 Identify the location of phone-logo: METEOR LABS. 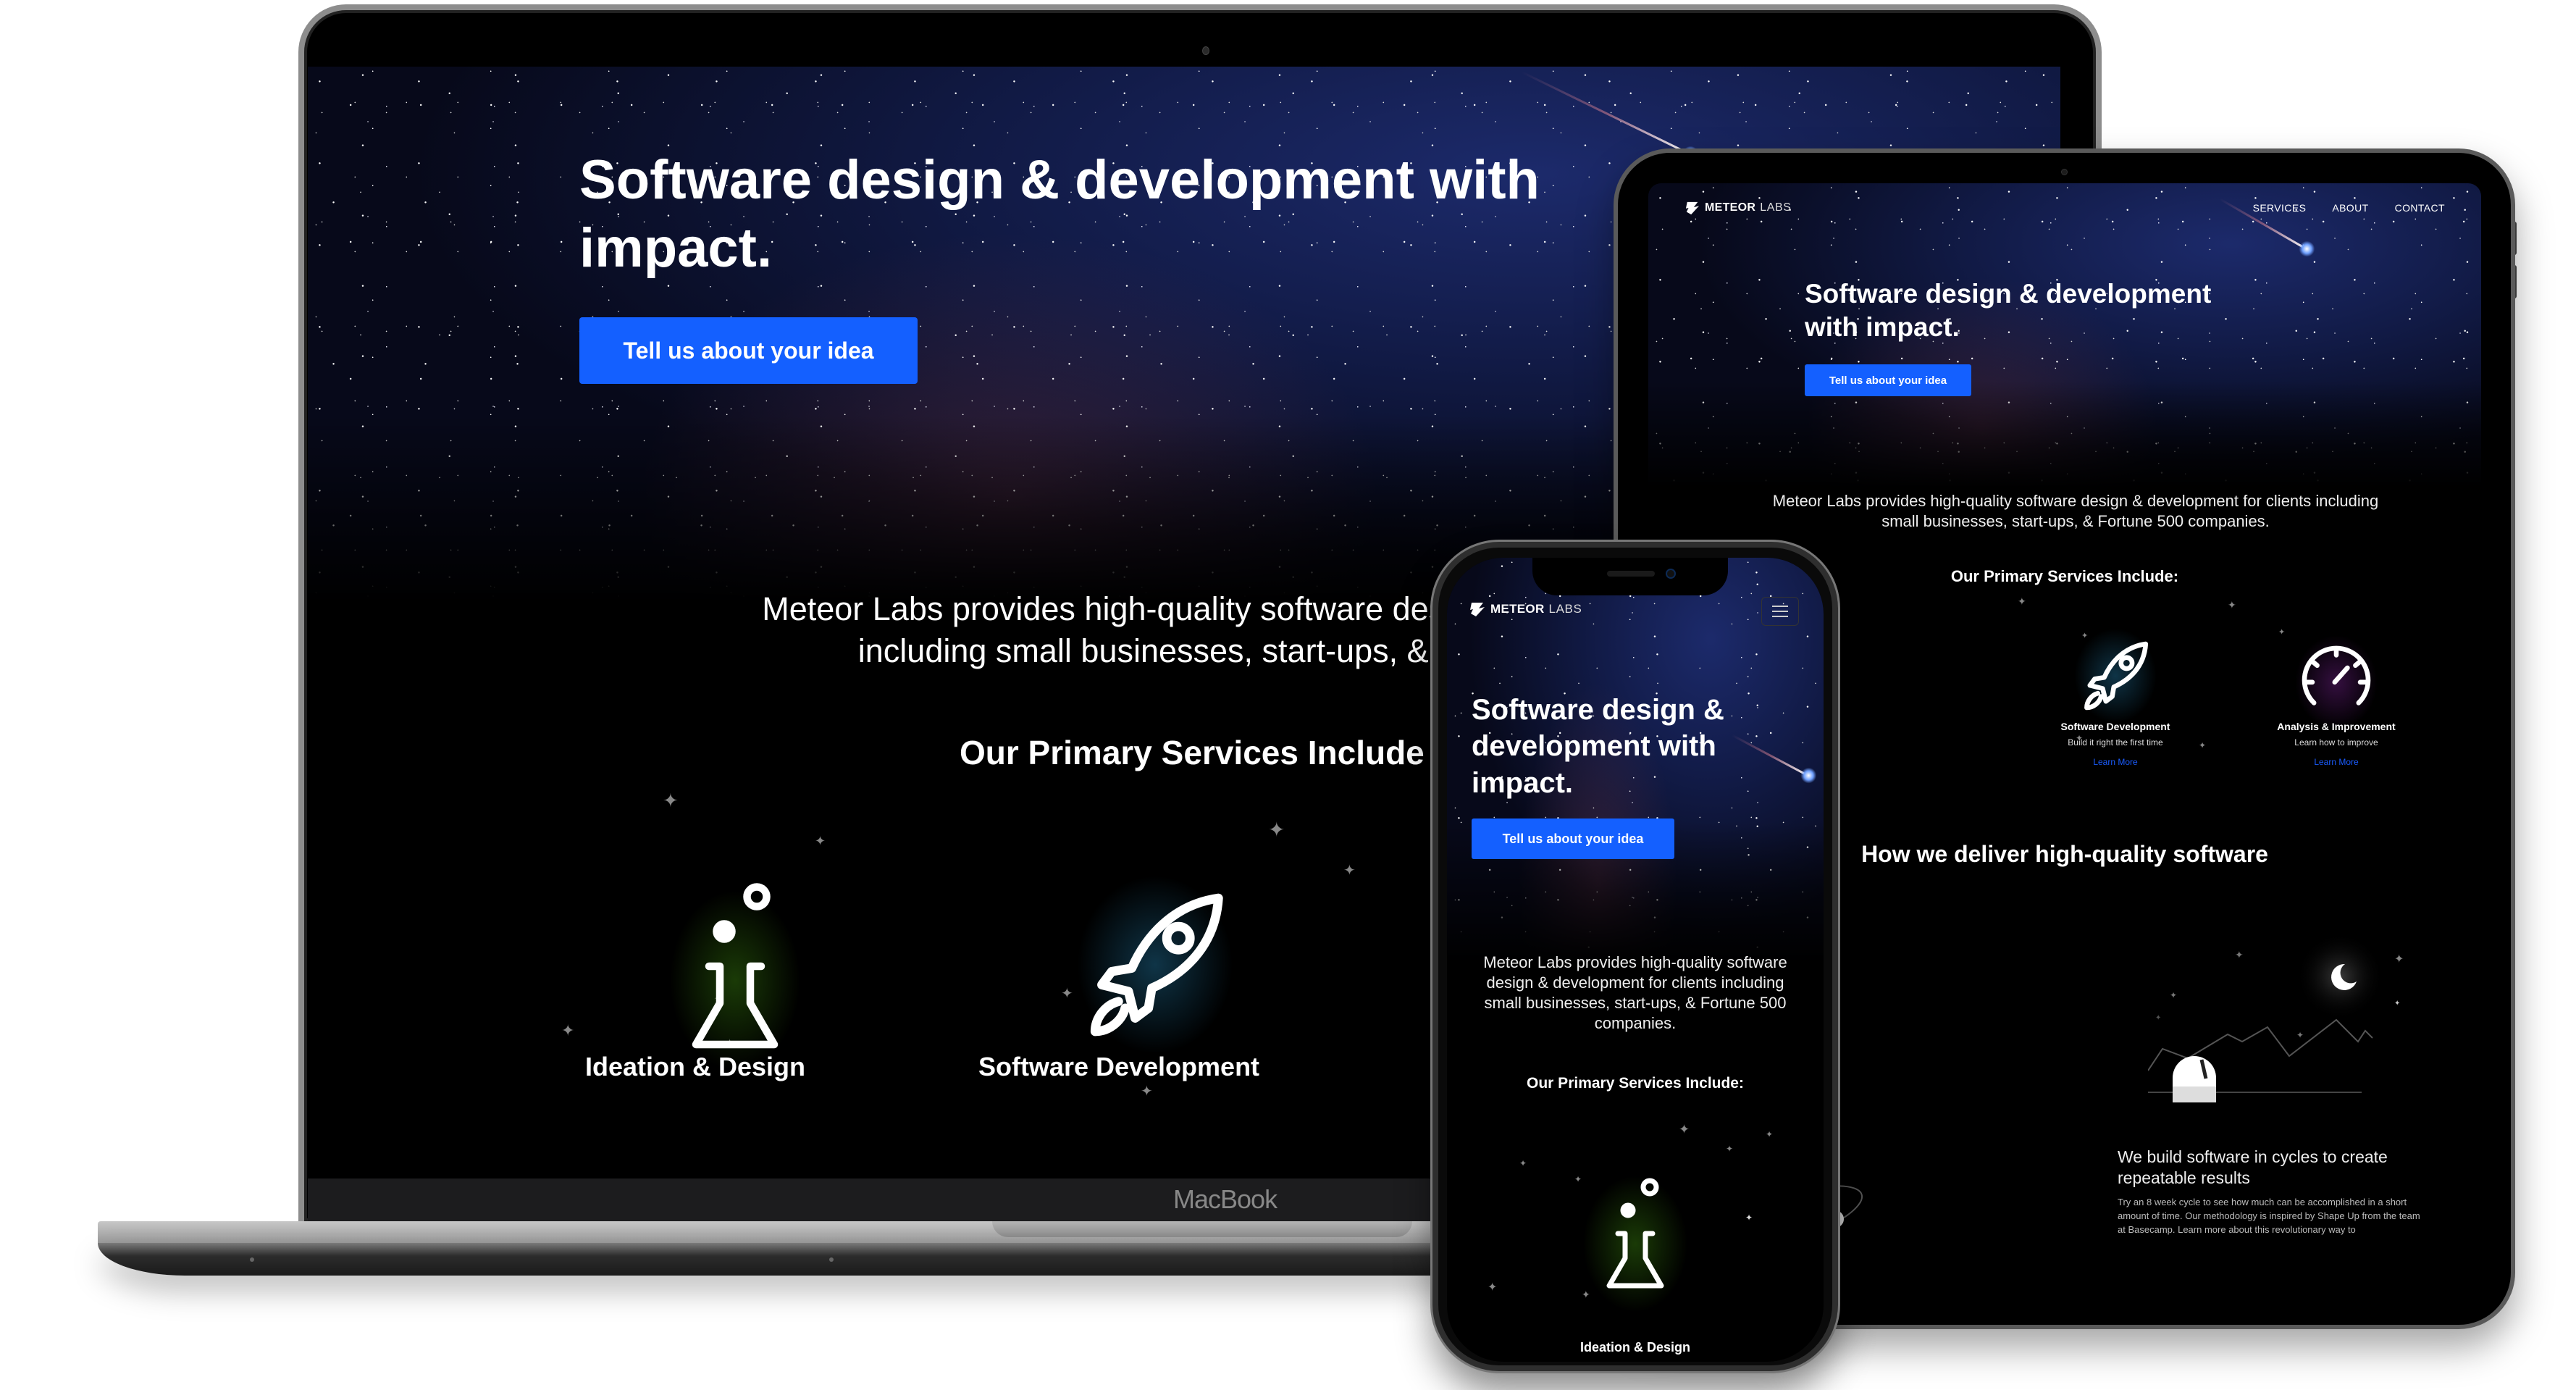
(1525, 609).